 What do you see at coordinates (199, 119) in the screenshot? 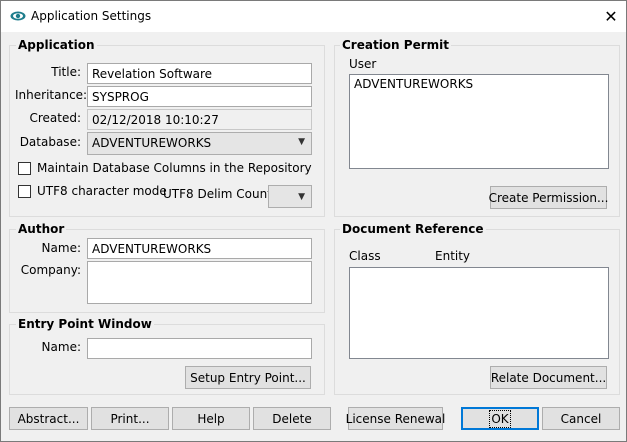
I see `created-field: 02/12/2018 10:10:27` at bounding box center [199, 119].